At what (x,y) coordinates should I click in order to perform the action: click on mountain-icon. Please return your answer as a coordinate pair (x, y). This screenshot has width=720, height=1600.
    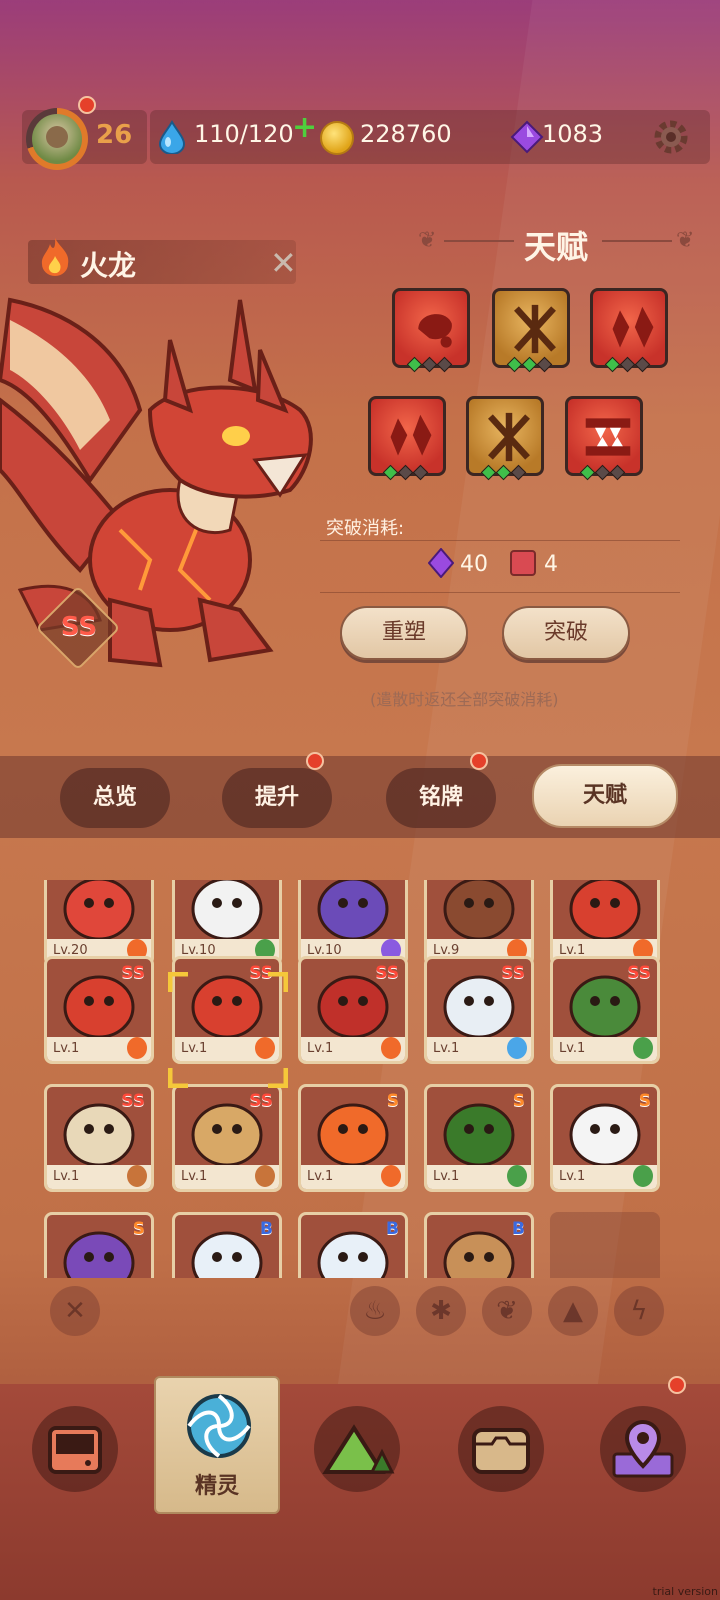
    Looking at the image, I should click on (358, 1449).